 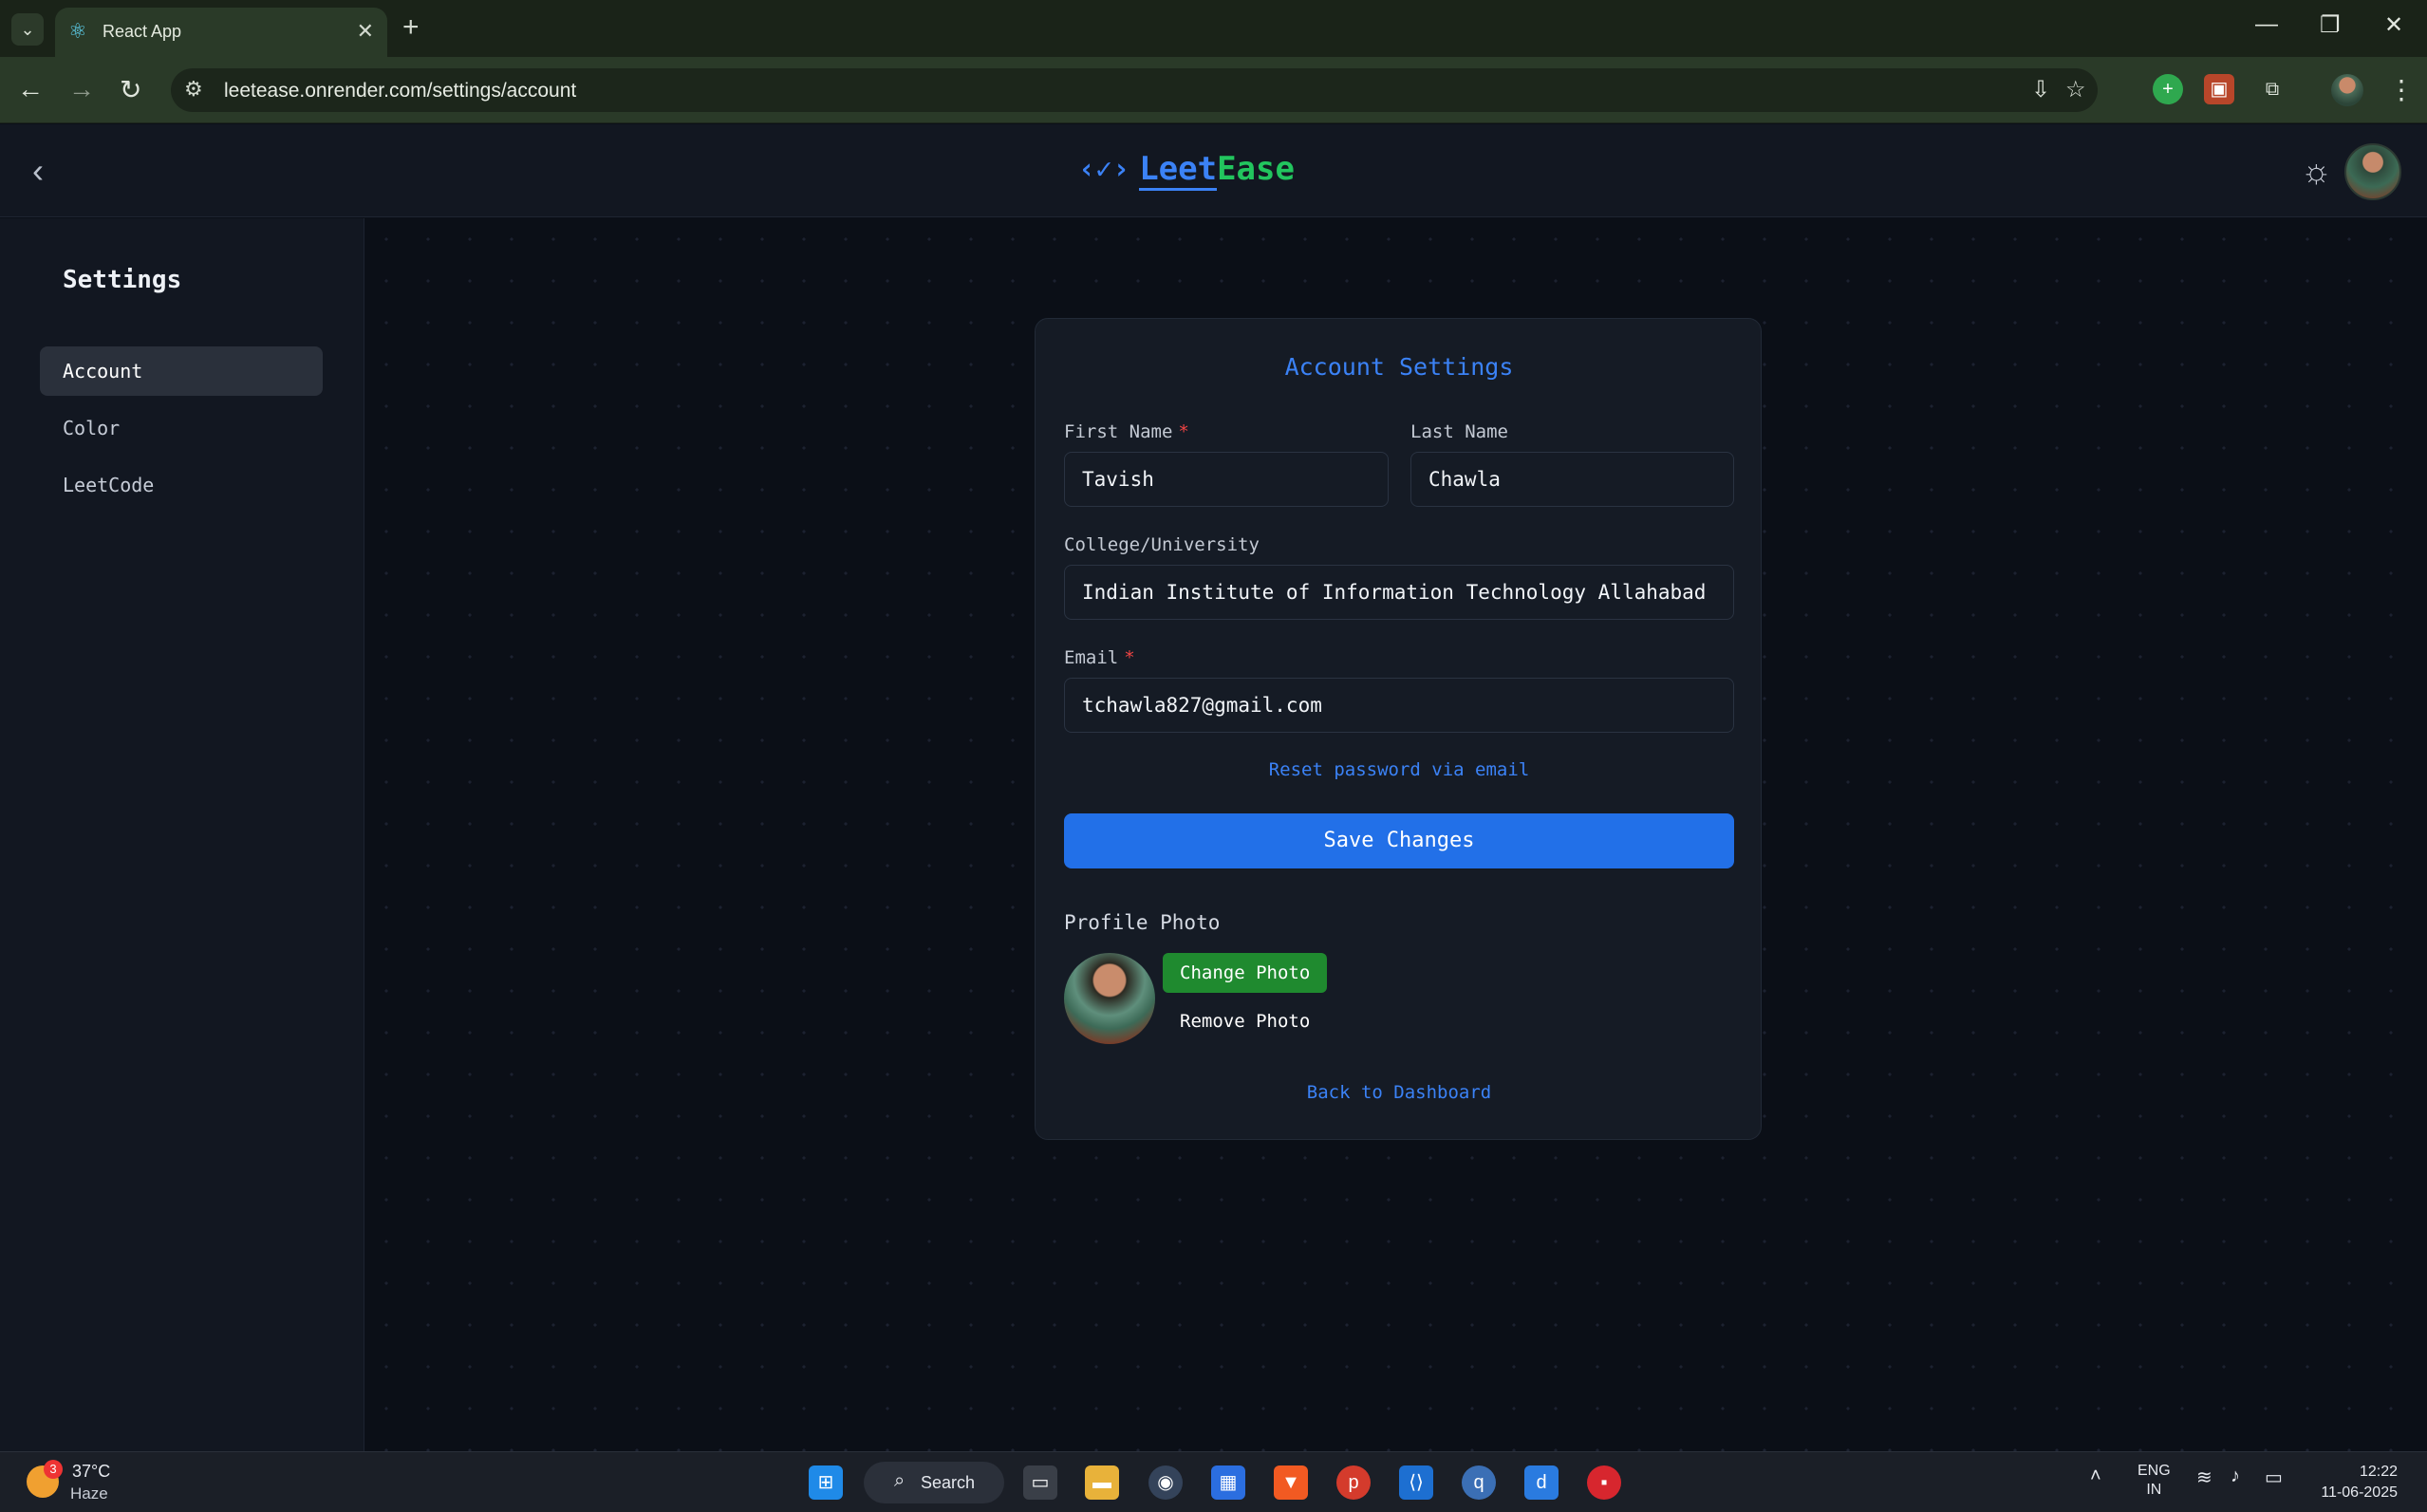 I want to click on browser-menu-icon: ⋮, so click(x=2401, y=89).